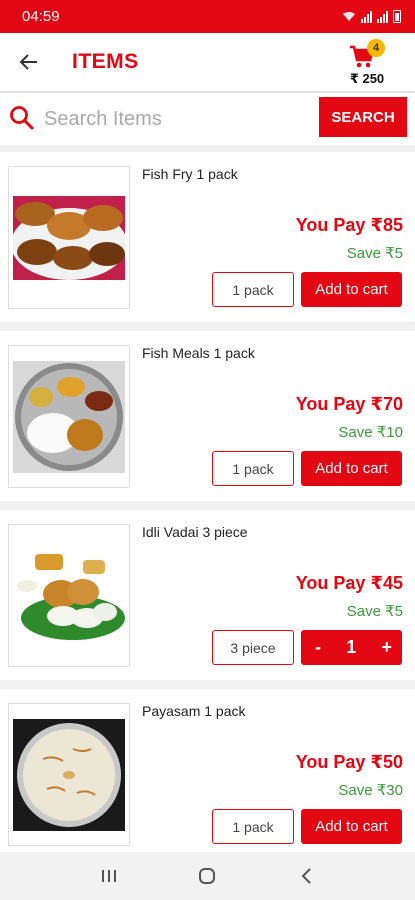 The image size is (415, 900). I want to click on product-savings: Save ₹30, so click(370, 790).